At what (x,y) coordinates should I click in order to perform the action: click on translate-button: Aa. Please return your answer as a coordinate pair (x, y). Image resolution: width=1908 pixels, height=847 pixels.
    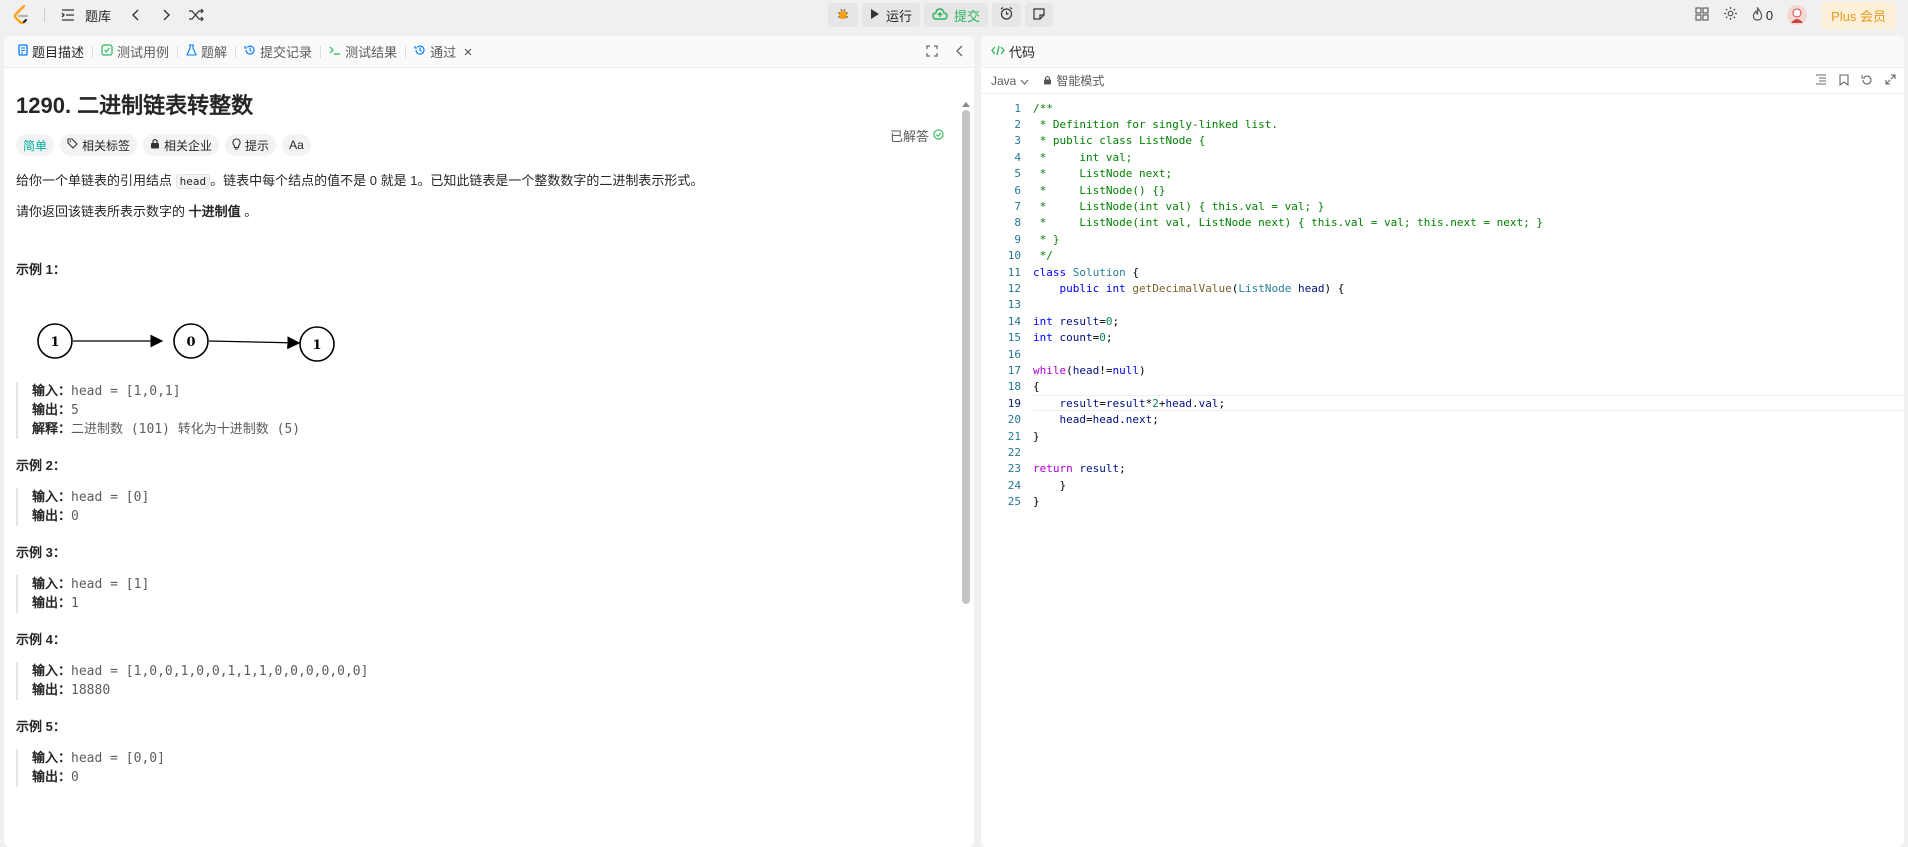
    Looking at the image, I should click on (296, 145).